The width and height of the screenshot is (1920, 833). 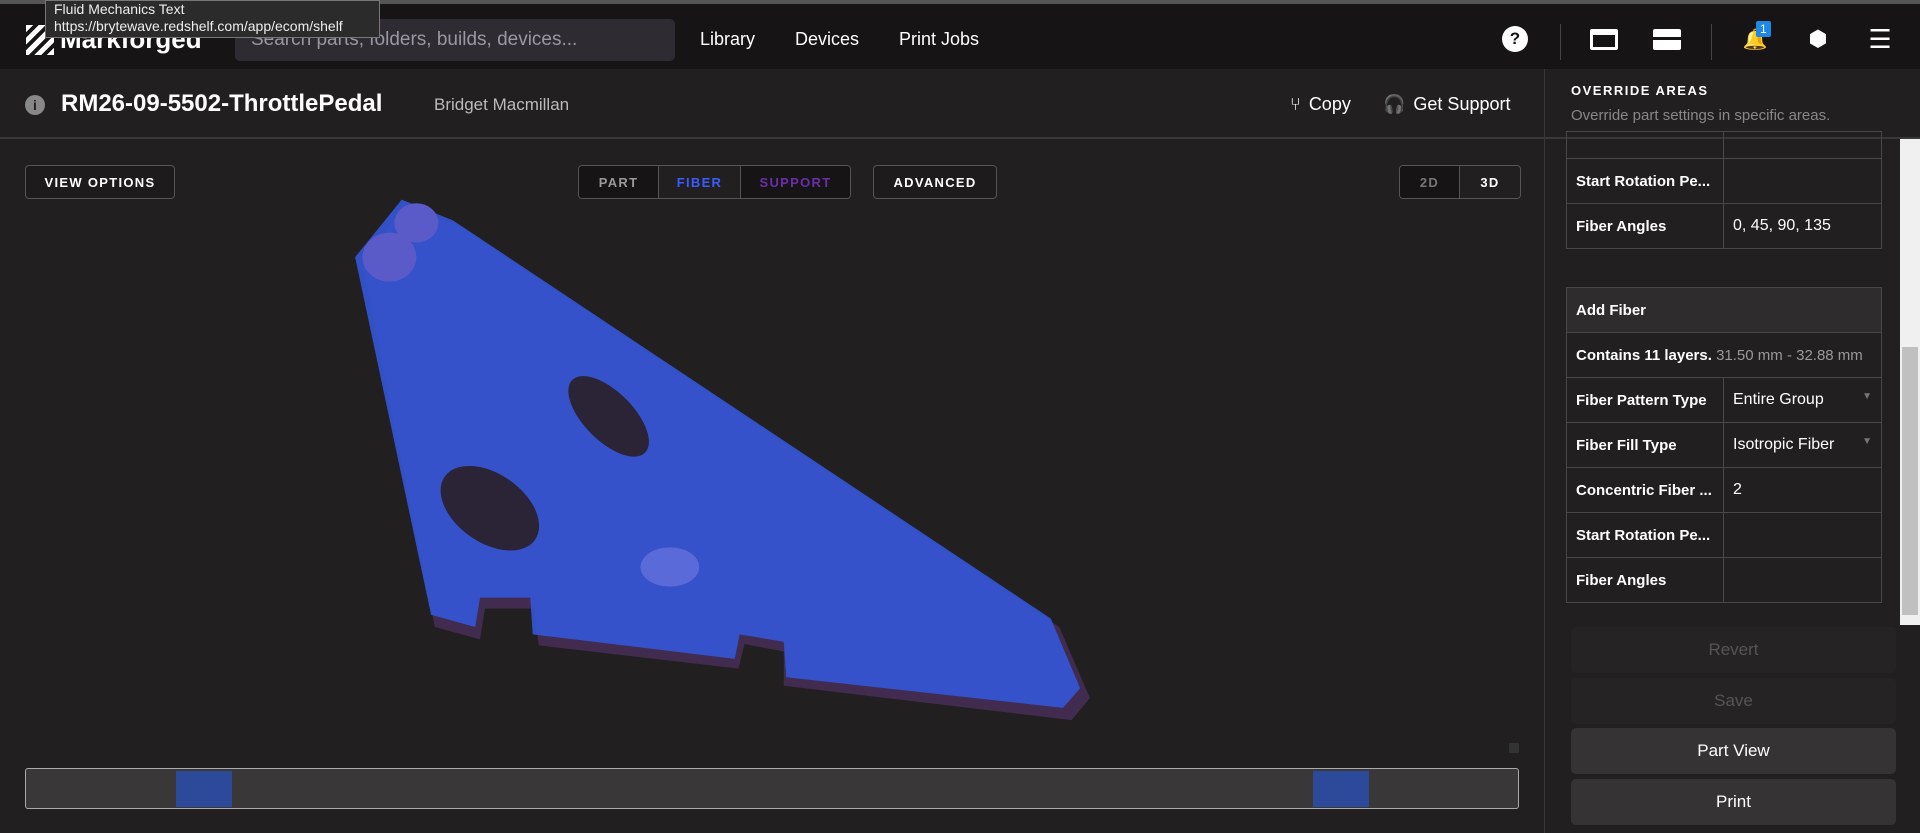 I want to click on table-row: Concentric Fiber ... 2, so click(x=1724, y=490).